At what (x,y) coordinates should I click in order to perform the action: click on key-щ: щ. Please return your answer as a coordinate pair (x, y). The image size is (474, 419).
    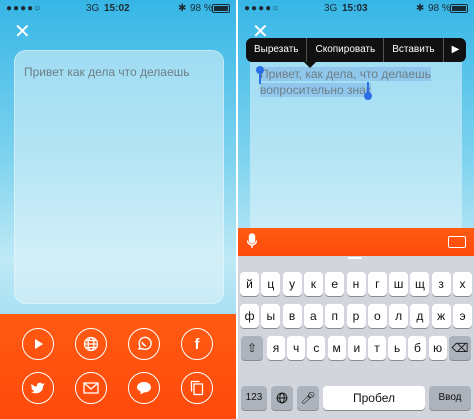
    Looking at the image, I should click on (420, 284).